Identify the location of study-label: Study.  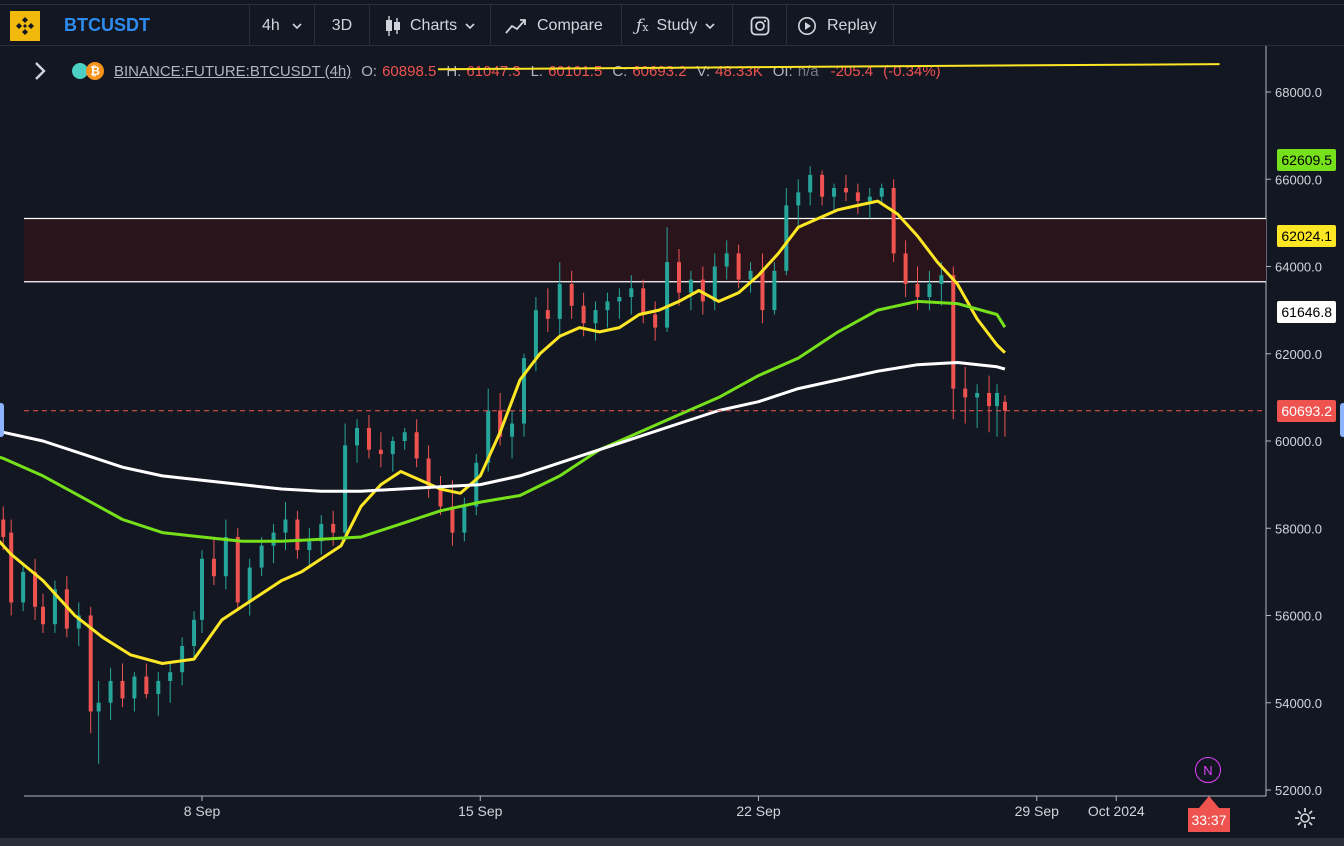
(677, 25).